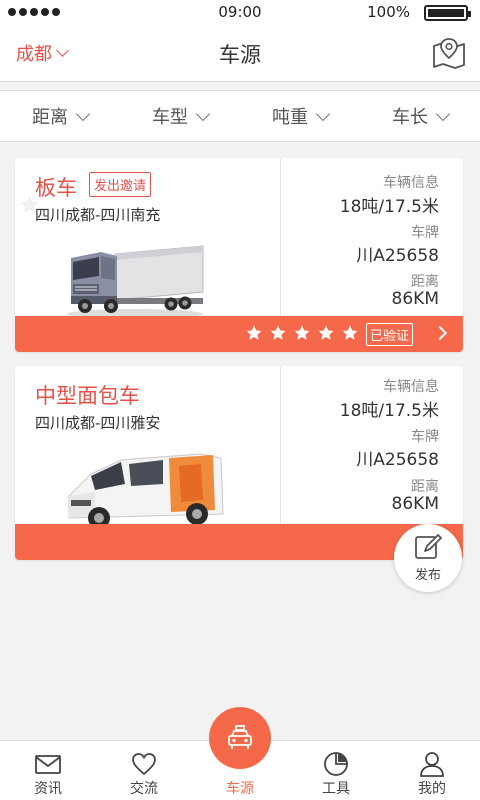 The height and width of the screenshot is (800, 480). Describe the element at coordinates (144, 789) in the screenshot. I see `tab-label: 交流` at that location.